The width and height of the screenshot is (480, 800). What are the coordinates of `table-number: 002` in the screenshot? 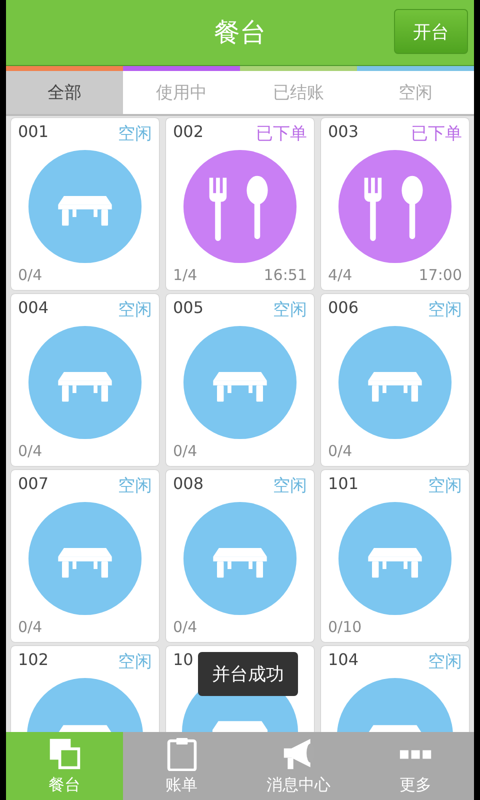 It's located at (188, 132).